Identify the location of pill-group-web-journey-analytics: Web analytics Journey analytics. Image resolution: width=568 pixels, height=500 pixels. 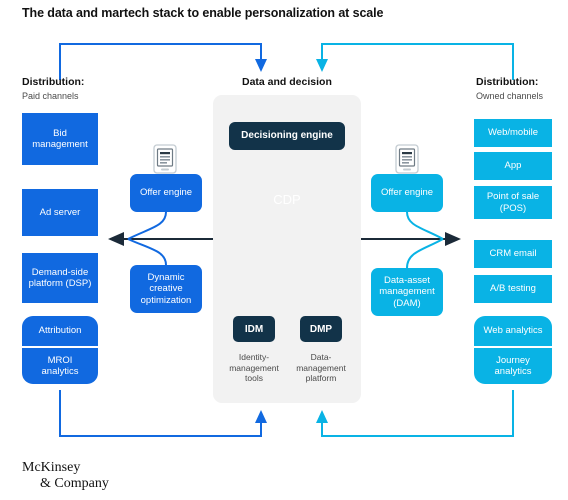
(513, 350).